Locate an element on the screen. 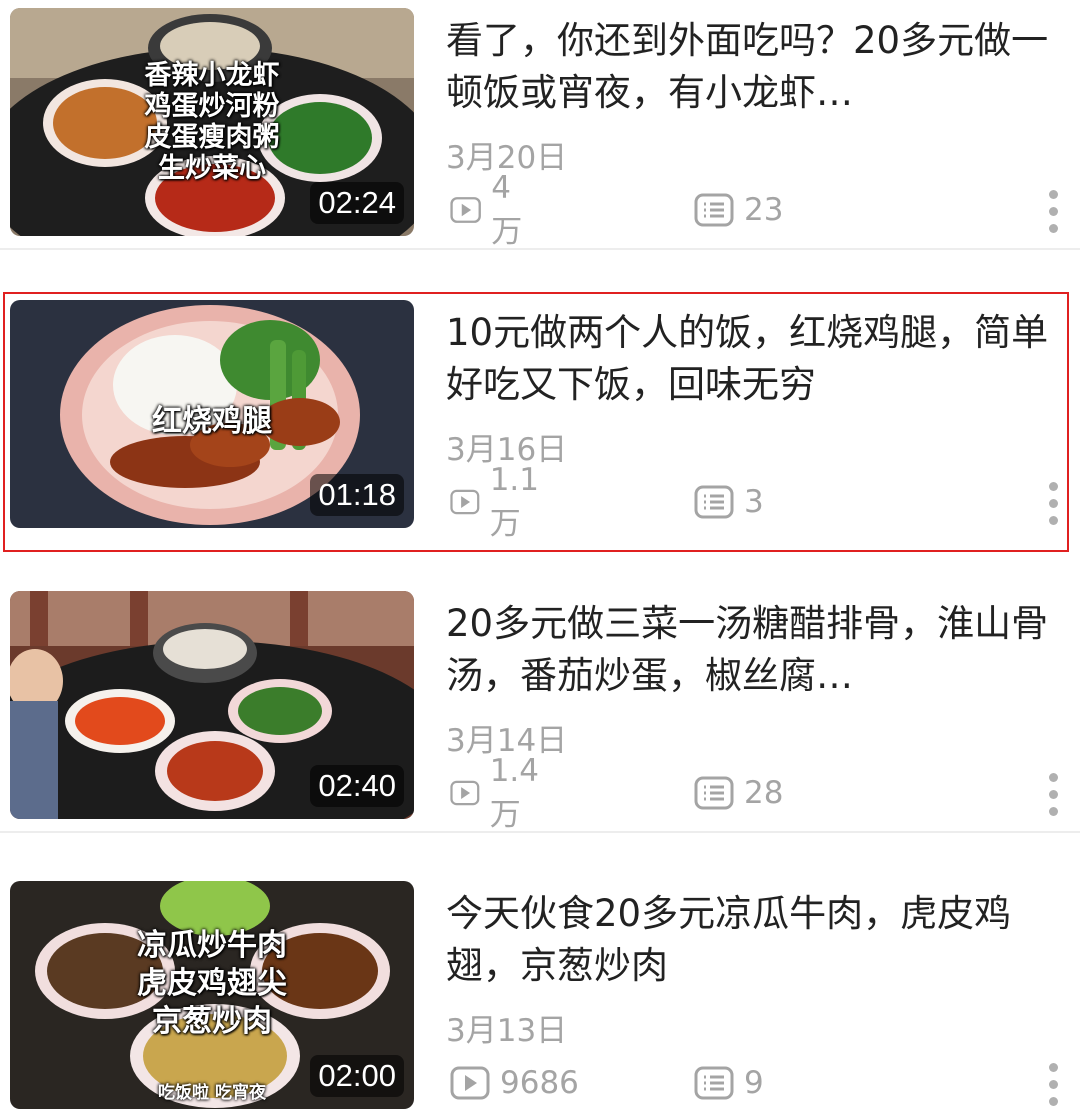  play-count-value: 9686 is located at coordinates (539, 1083).